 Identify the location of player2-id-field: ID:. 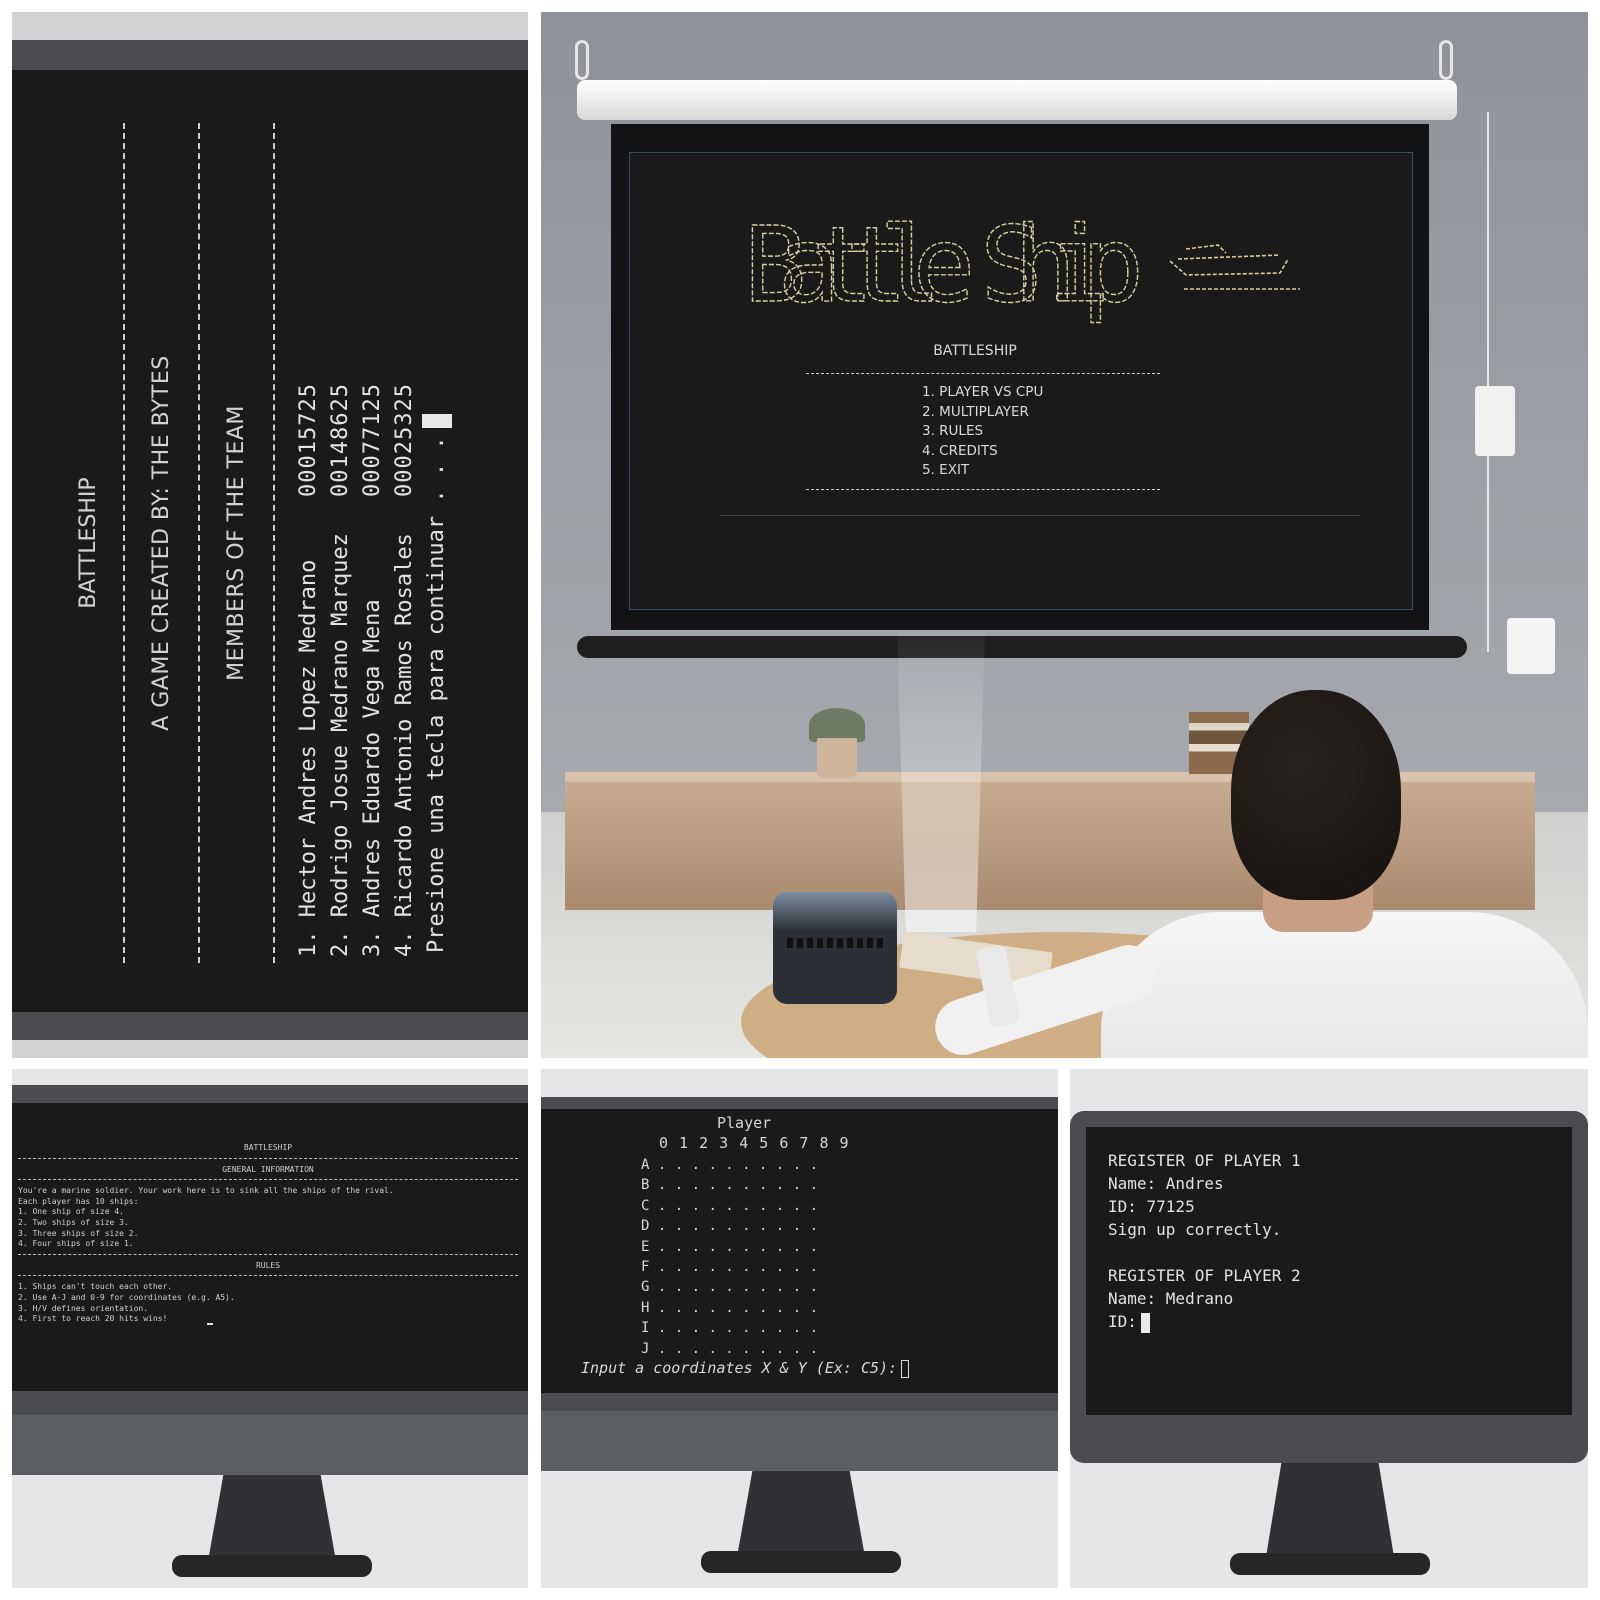
(1204, 1321).